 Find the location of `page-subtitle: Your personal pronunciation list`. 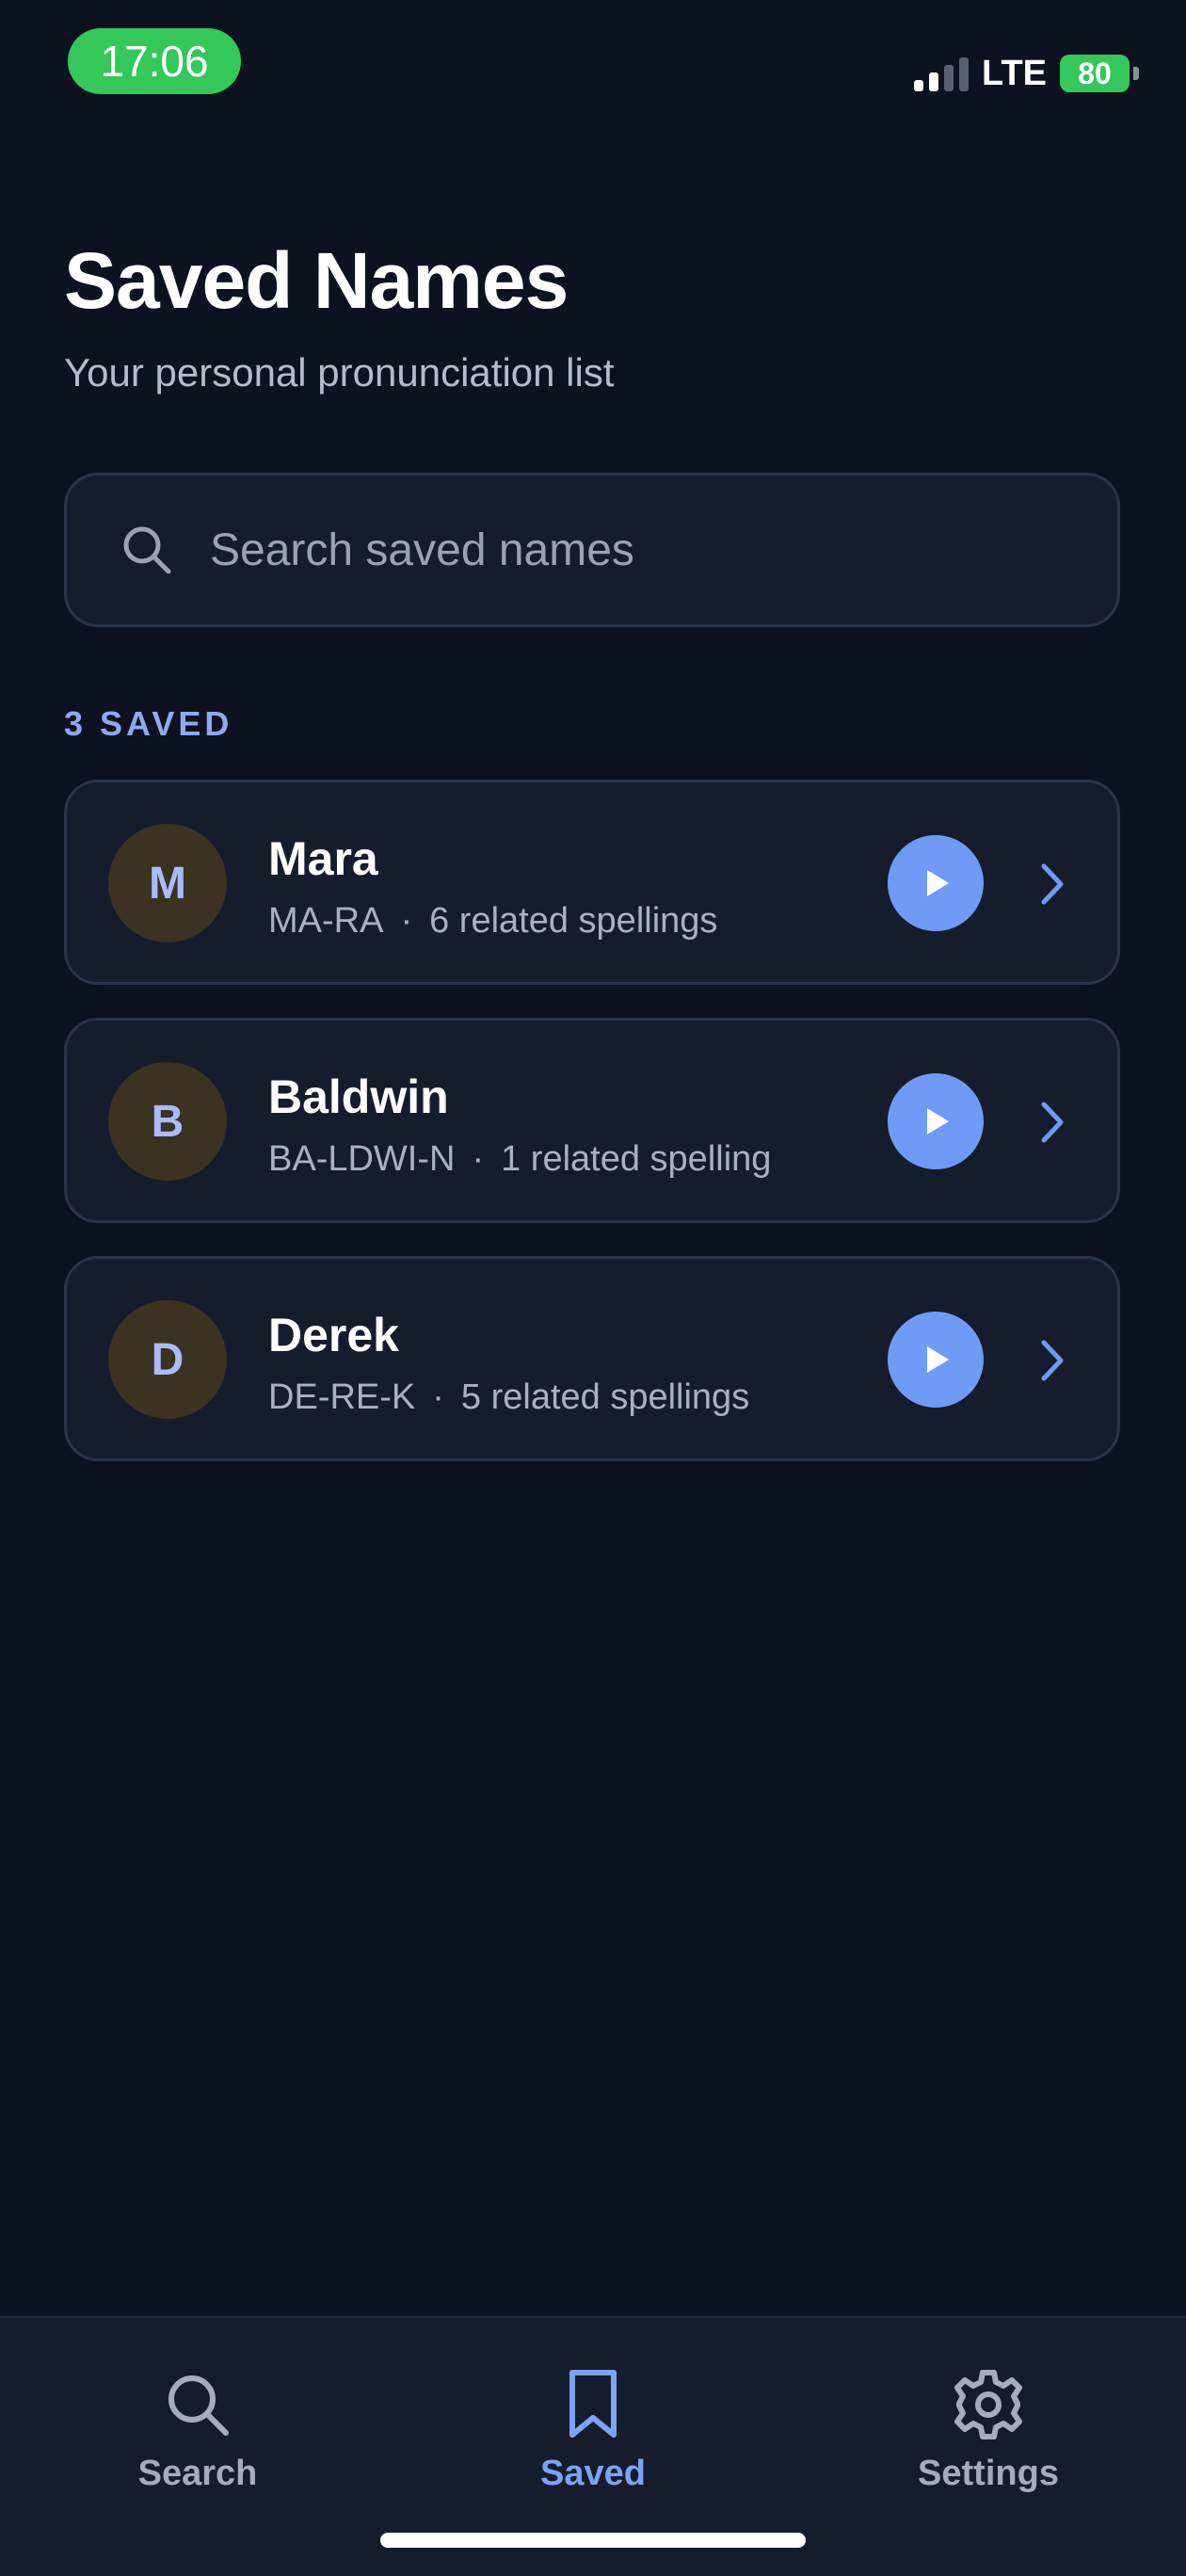

page-subtitle: Your personal pronunciation list is located at coordinates (339, 372).